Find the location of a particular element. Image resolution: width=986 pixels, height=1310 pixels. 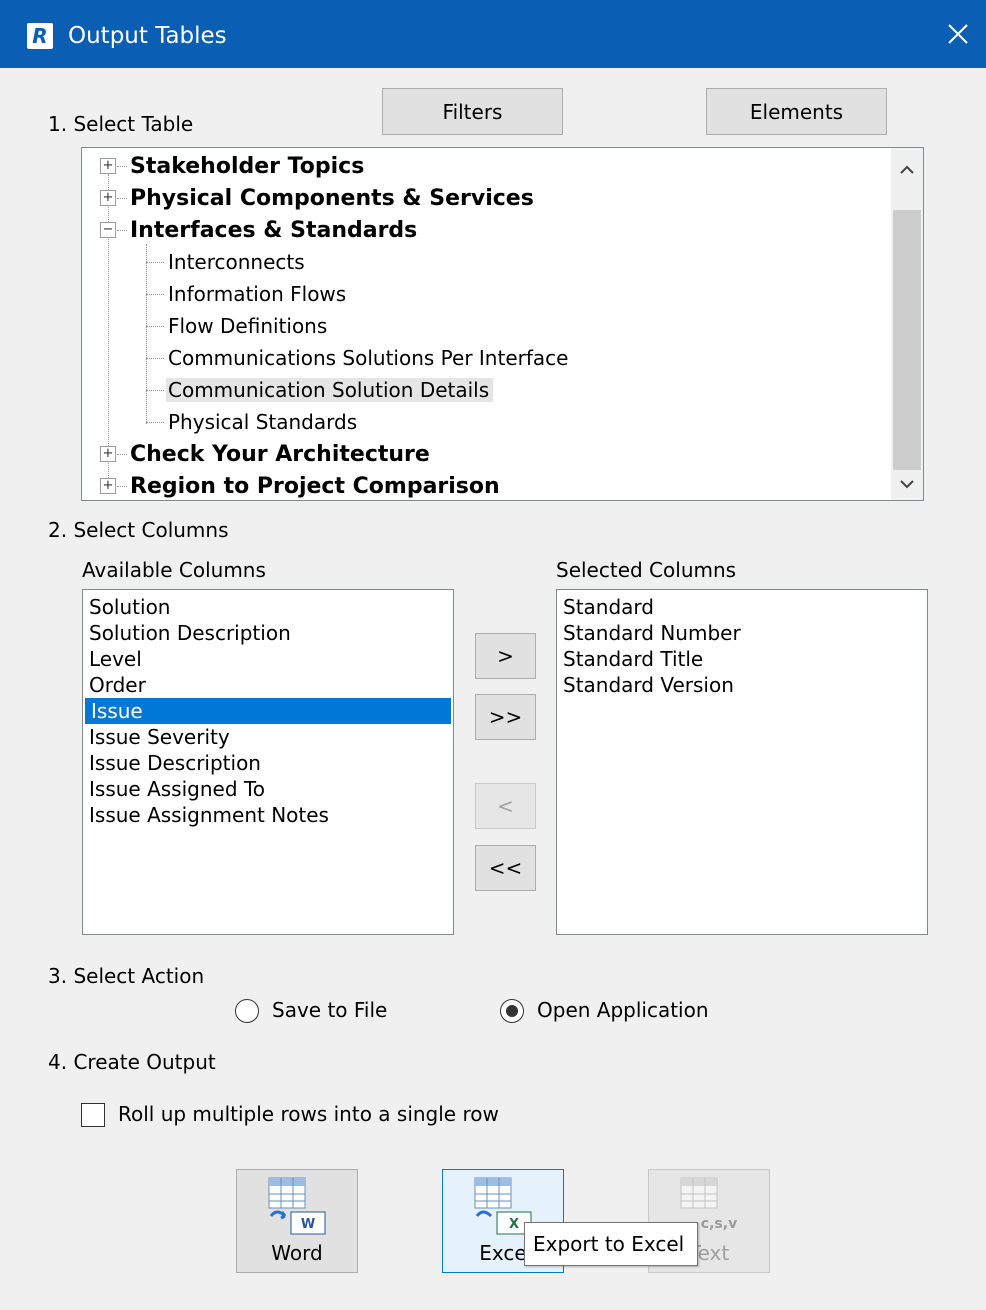

export-word-button: W Word is located at coordinates (297, 1221).